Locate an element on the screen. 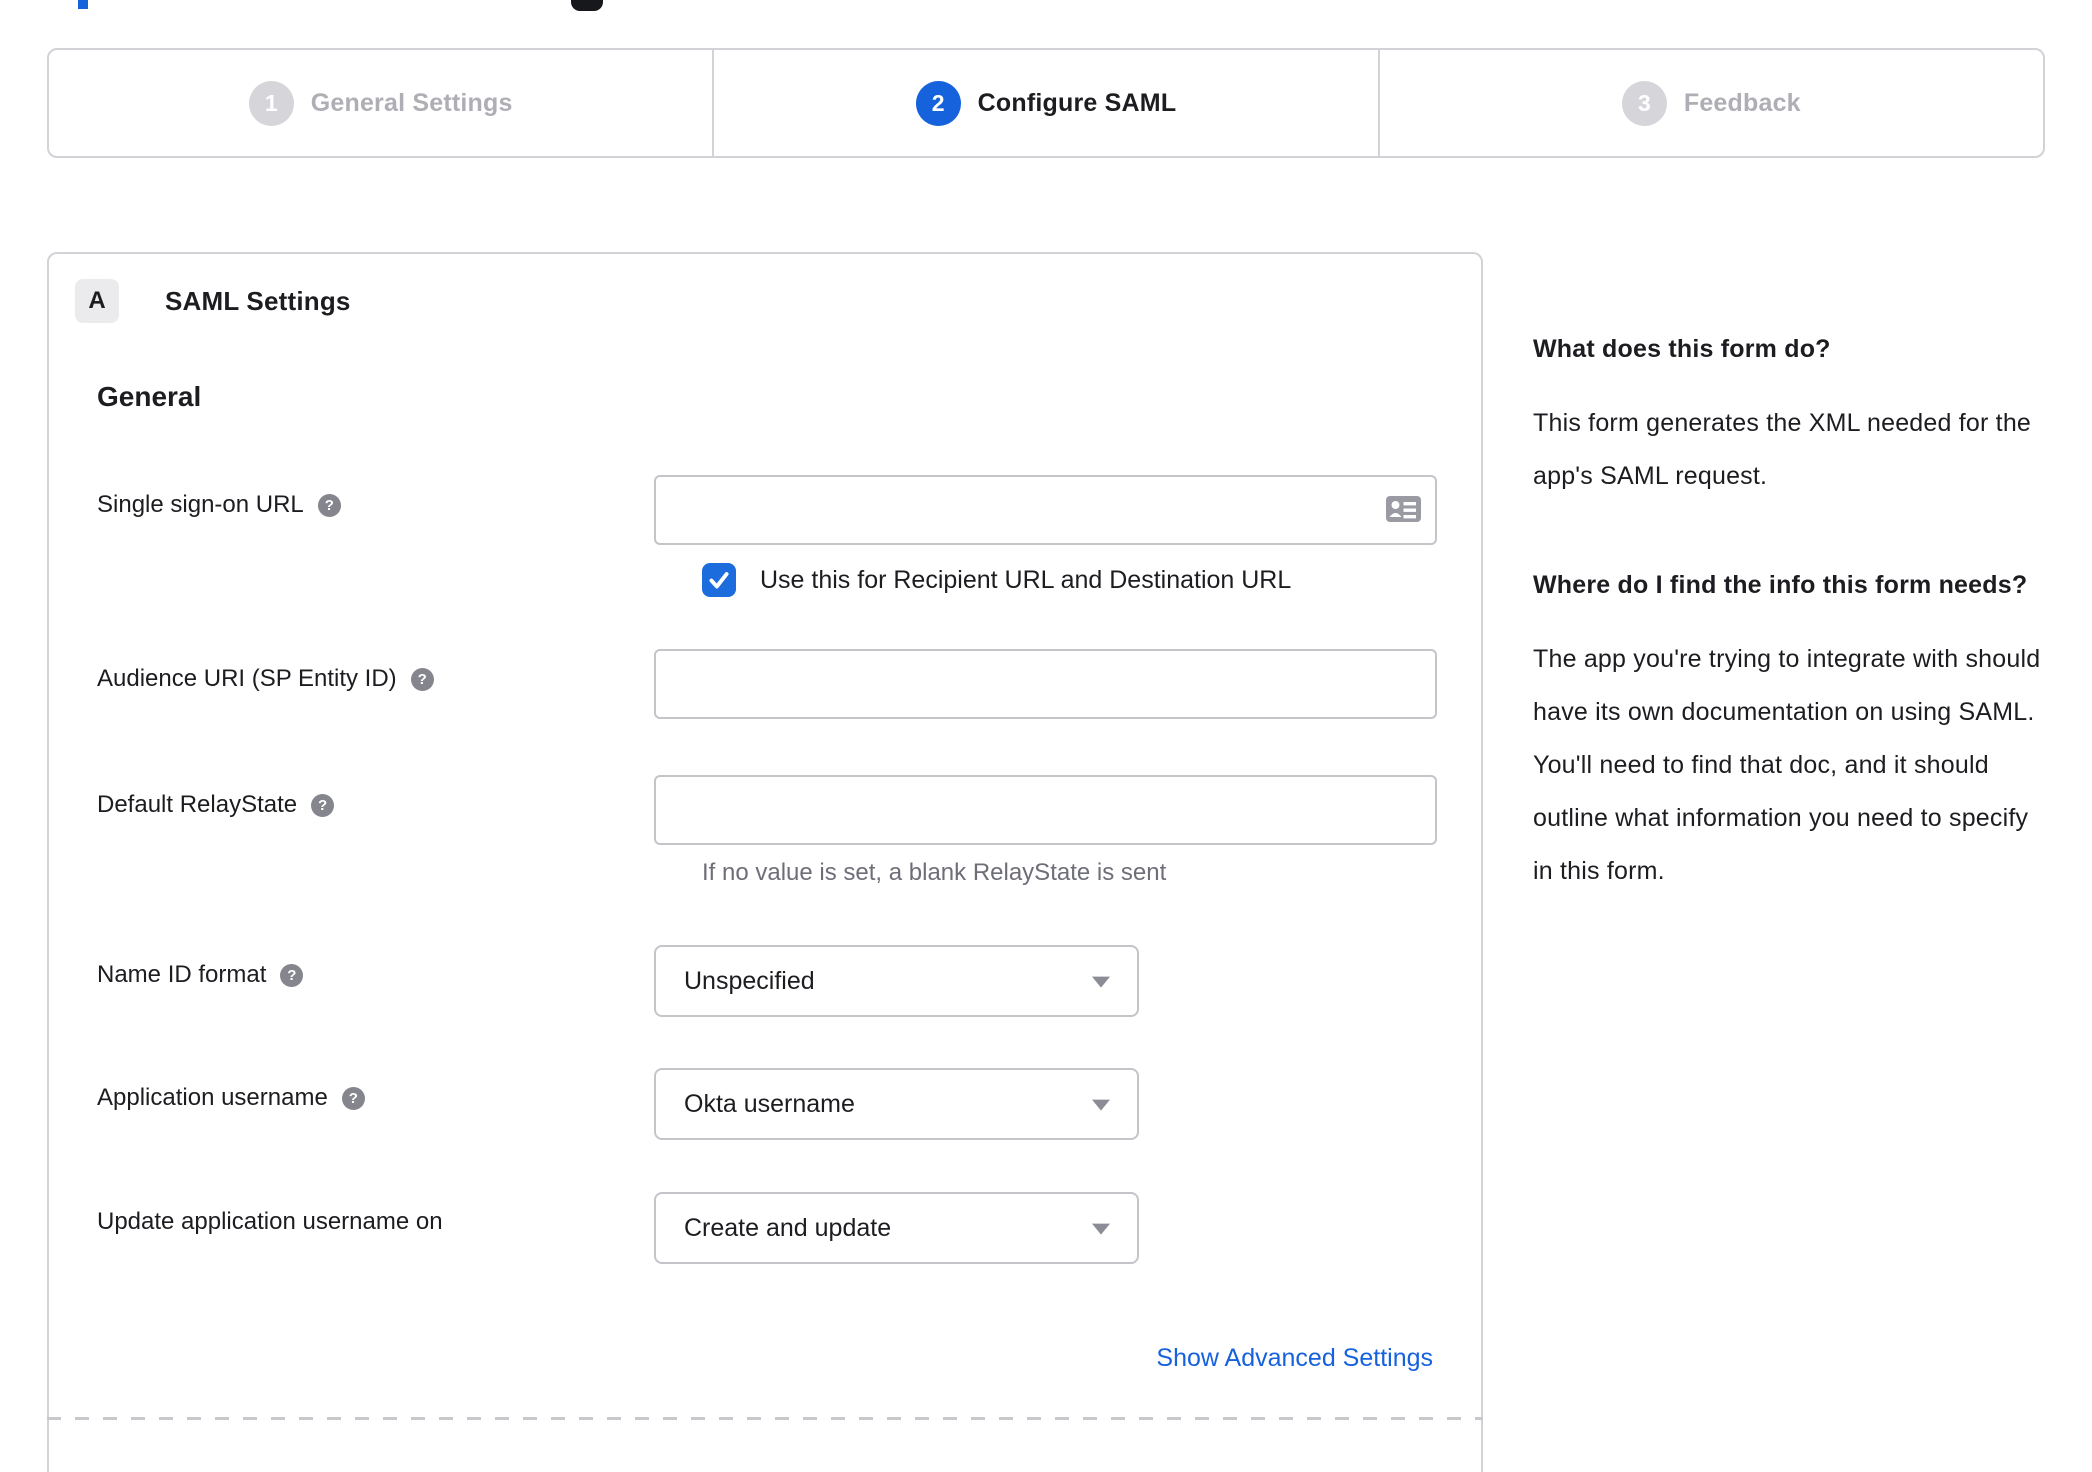  sso-url-label-wrap: Single sign-on URL ? is located at coordinates (375, 497).